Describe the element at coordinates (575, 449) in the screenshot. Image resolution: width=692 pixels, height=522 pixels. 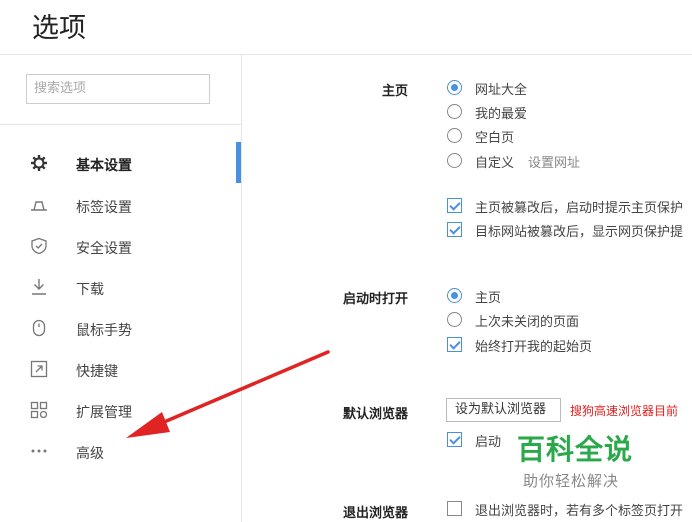
I see `watermark-title: 百科全说` at that location.